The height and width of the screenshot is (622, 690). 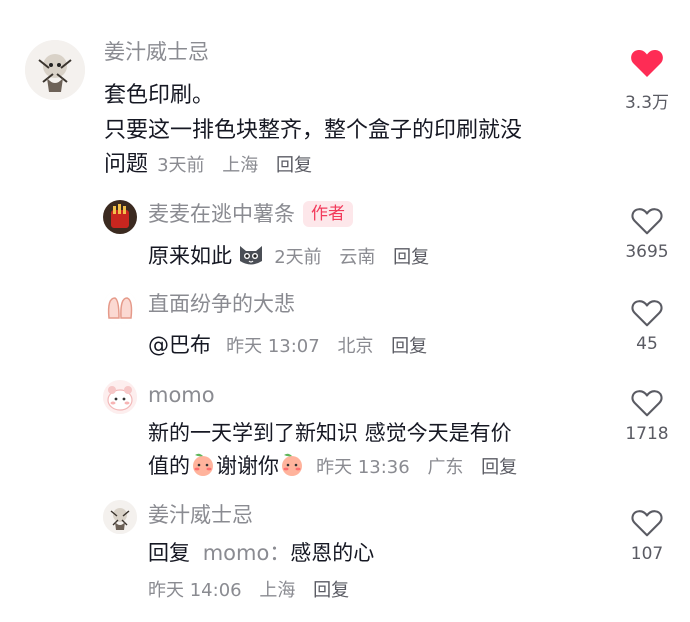 What do you see at coordinates (181, 165) in the screenshot?
I see `comment-time: 3天前` at bounding box center [181, 165].